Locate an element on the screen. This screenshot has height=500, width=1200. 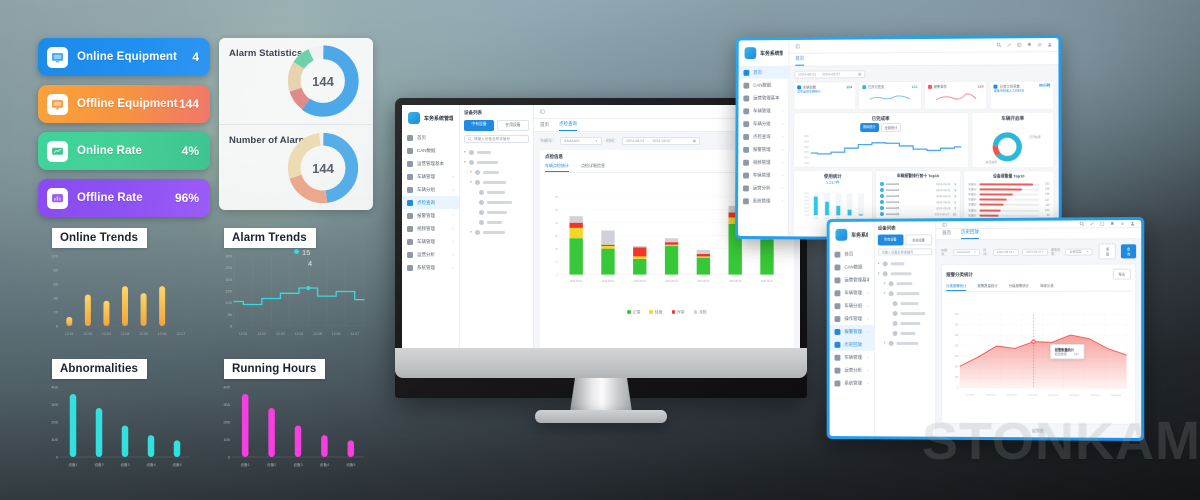
legend-item-3: 未检 is located at coordinates (700, 313).